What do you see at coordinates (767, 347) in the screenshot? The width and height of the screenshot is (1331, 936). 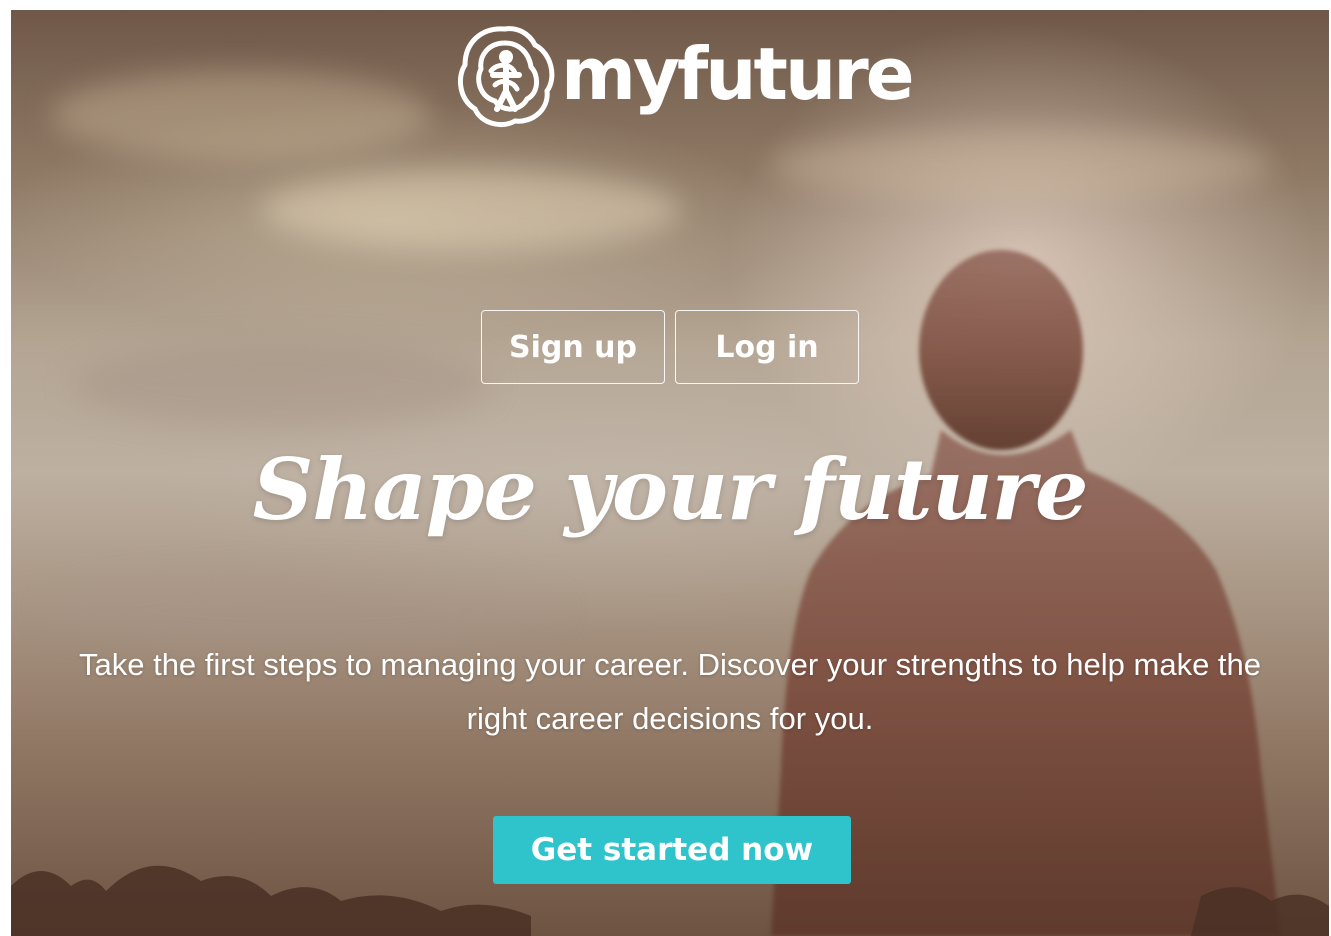 I see `log-in-button: Log in` at bounding box center [767, 347].